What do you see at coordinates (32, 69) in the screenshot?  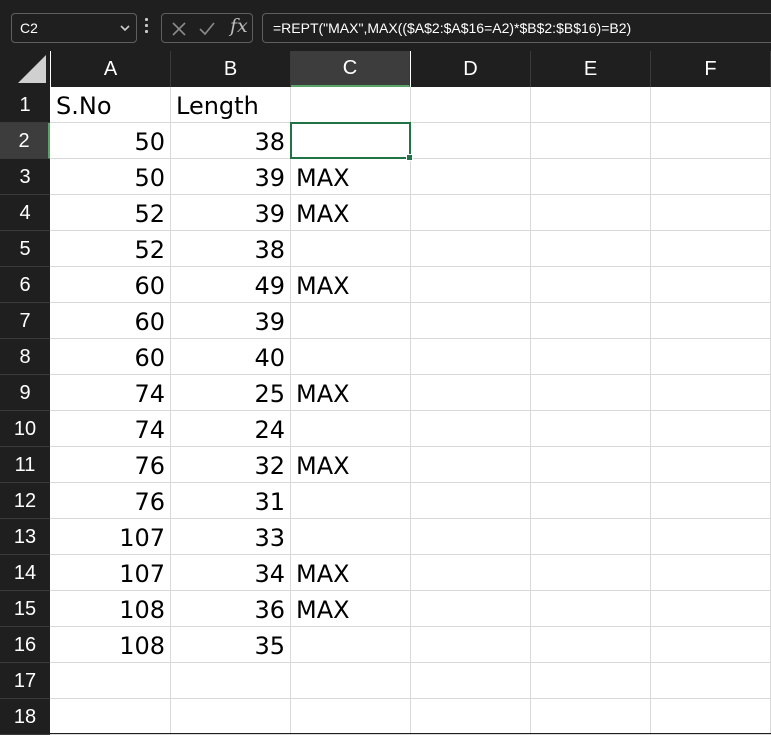 I see `select-all-triangle-icon` at bounding box center [32, 69].